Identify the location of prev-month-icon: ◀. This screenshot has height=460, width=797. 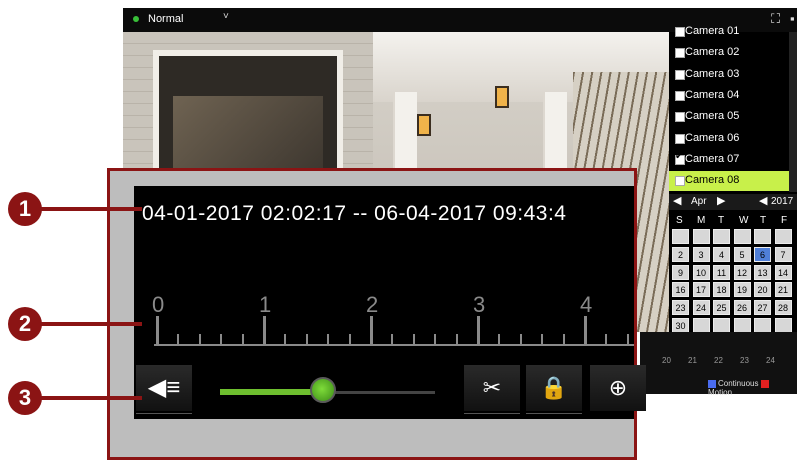
(677, 200).